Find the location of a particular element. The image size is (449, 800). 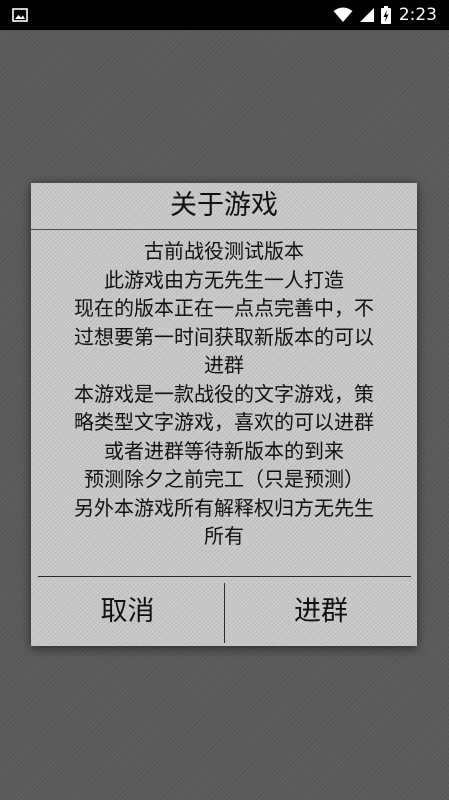

gallery-icon is located at coordinates (20, 15).